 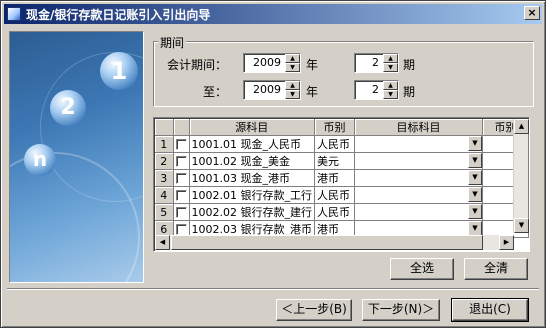 What do you see at coordinates (172, 42) in the screenshot?
I see `period-legend: 期间` at bounding box center [172, 42].